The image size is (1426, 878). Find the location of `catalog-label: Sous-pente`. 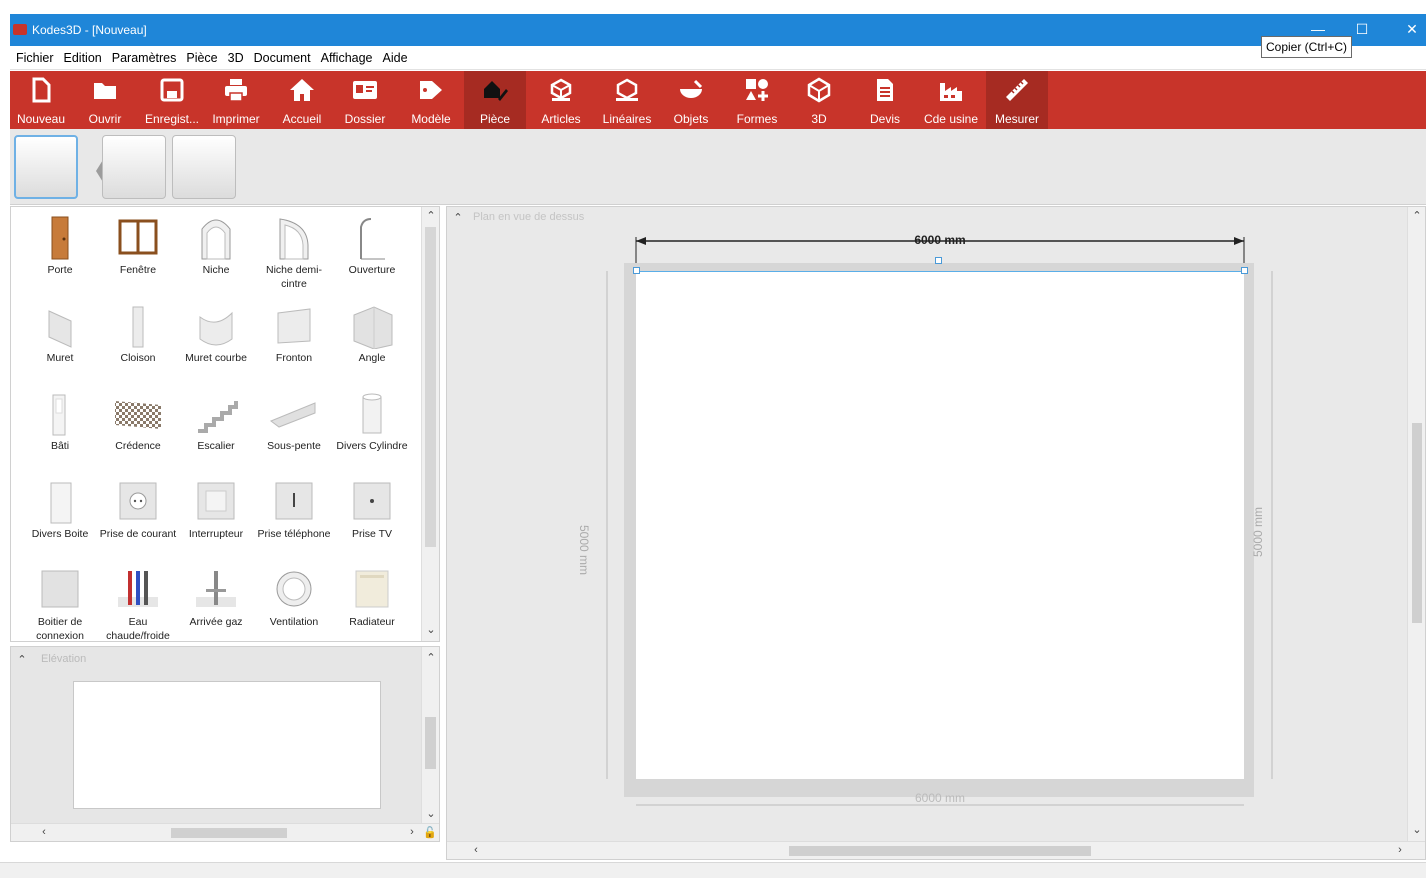

catalog-label: Sous-pente is located at coordinates (294, 446).